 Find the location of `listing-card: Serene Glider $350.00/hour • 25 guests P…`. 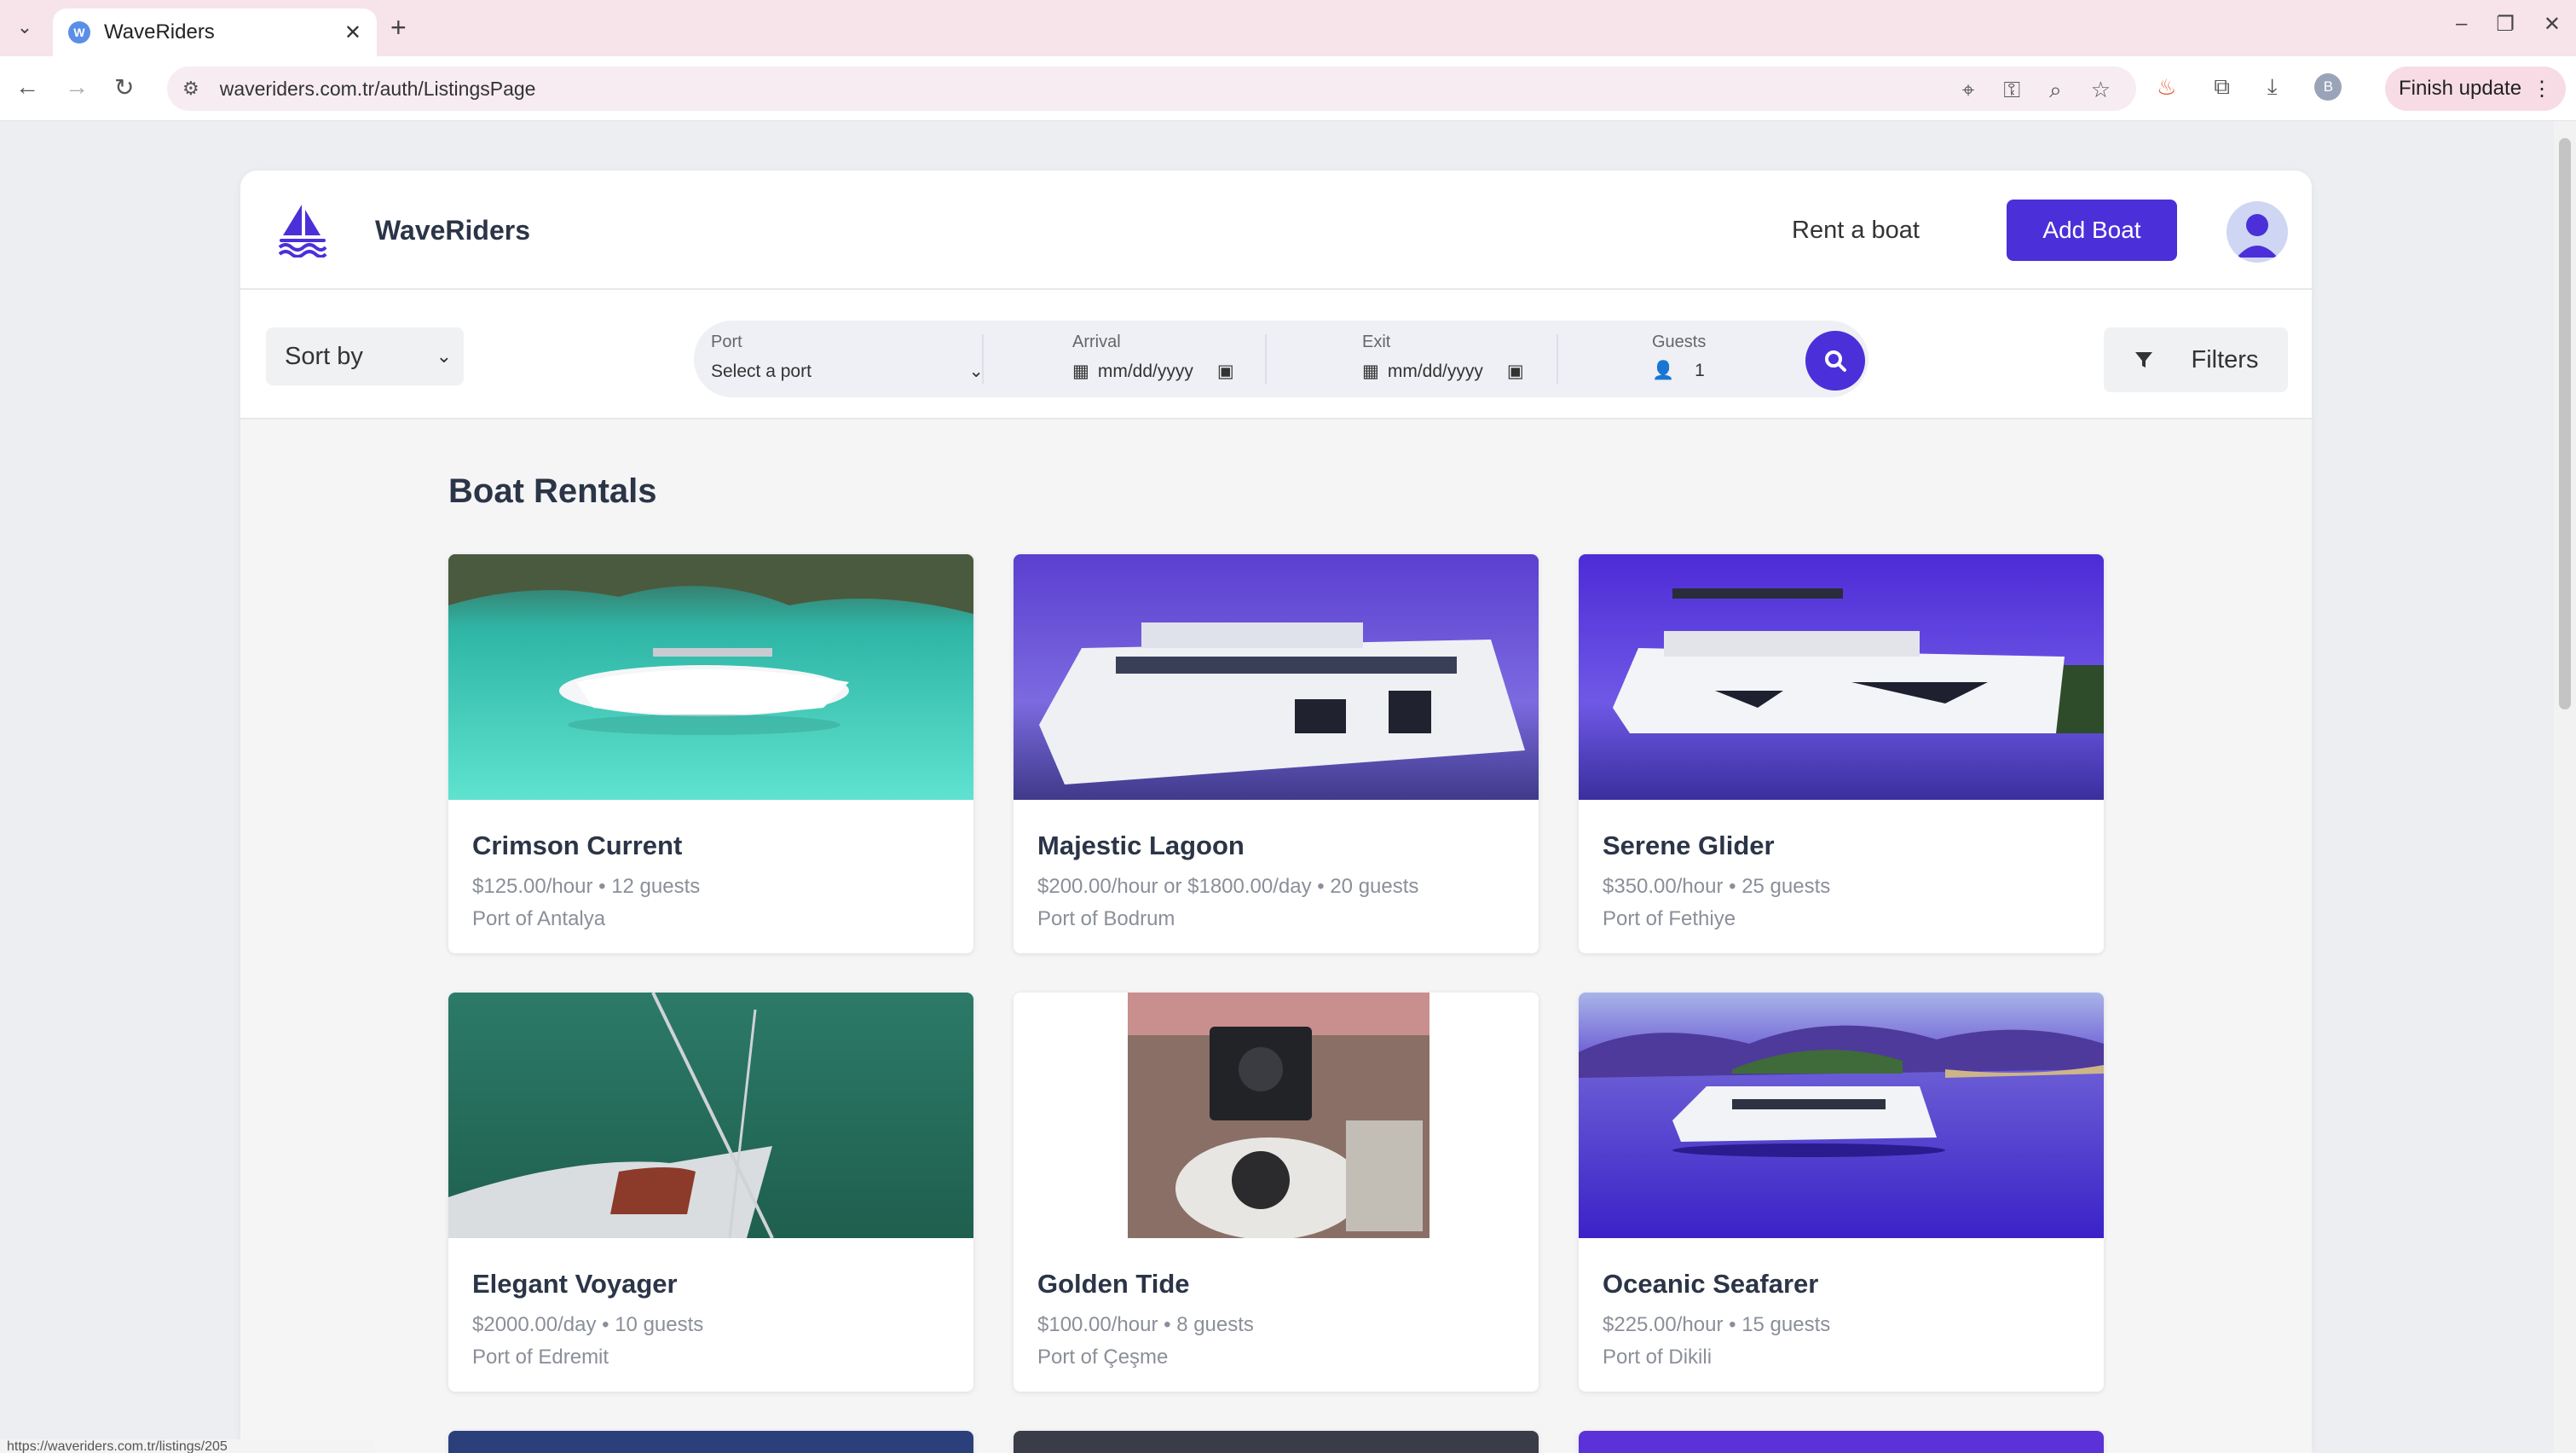

listing-card: Serene Glider $350.00/hour • 25 guests P… is located at coordinates (1841, 753).